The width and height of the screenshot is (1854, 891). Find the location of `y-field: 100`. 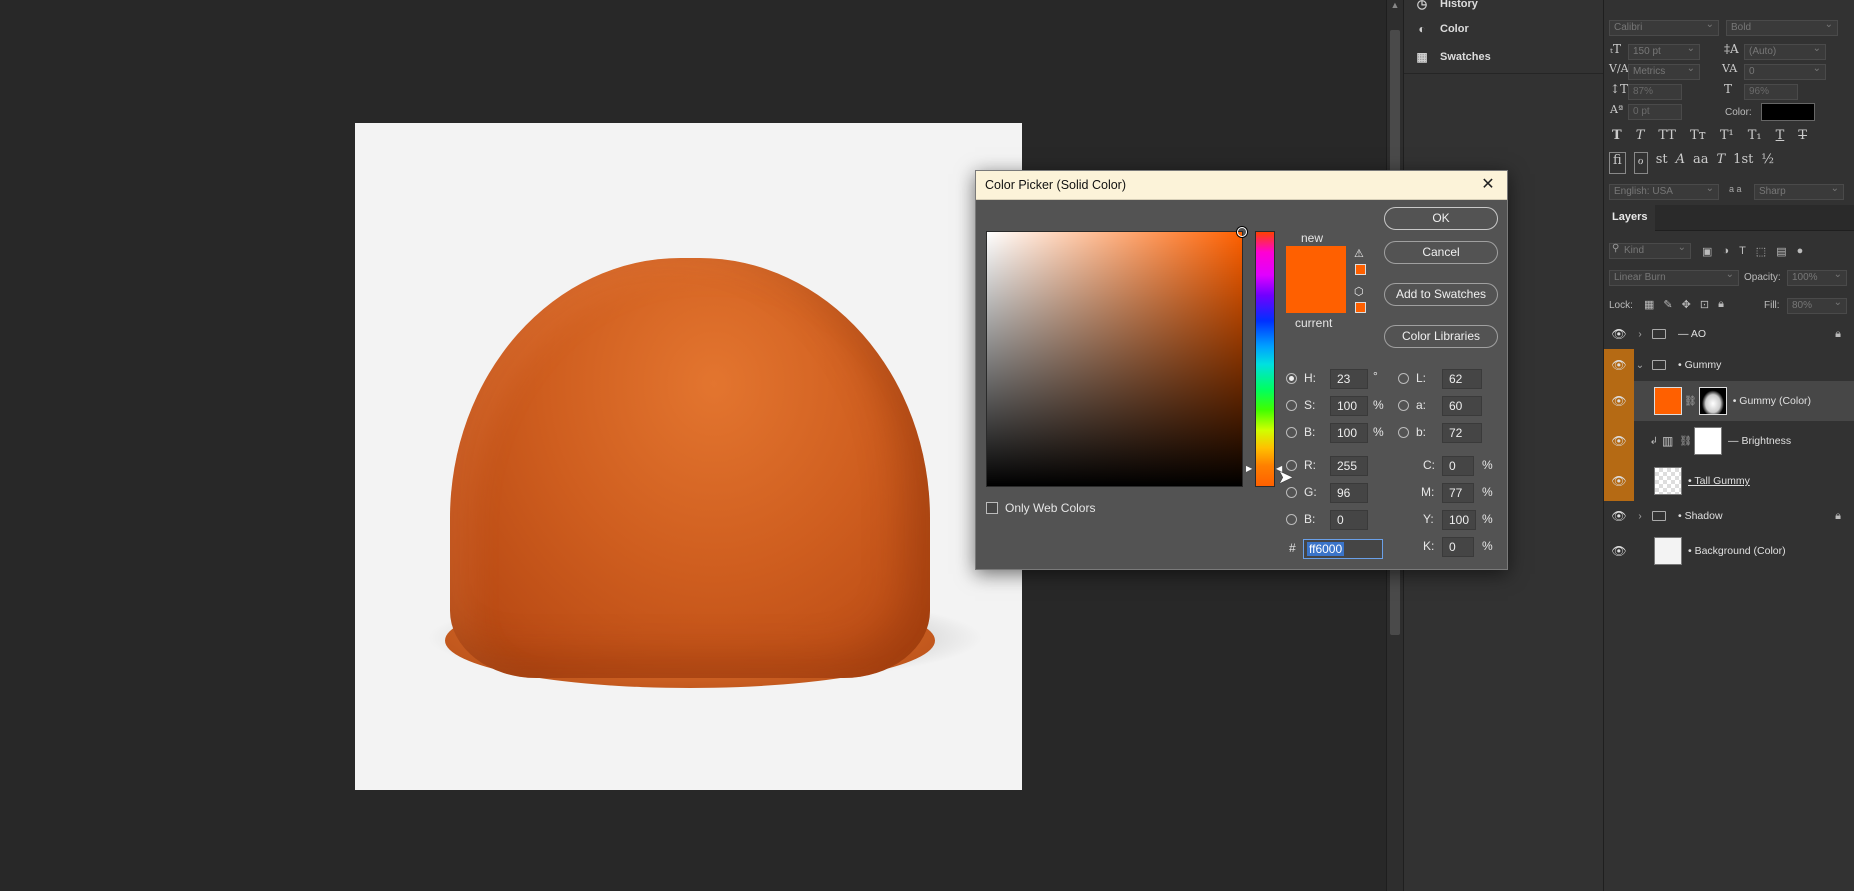

y-field: 100 is located at coordinates (1459, 520).